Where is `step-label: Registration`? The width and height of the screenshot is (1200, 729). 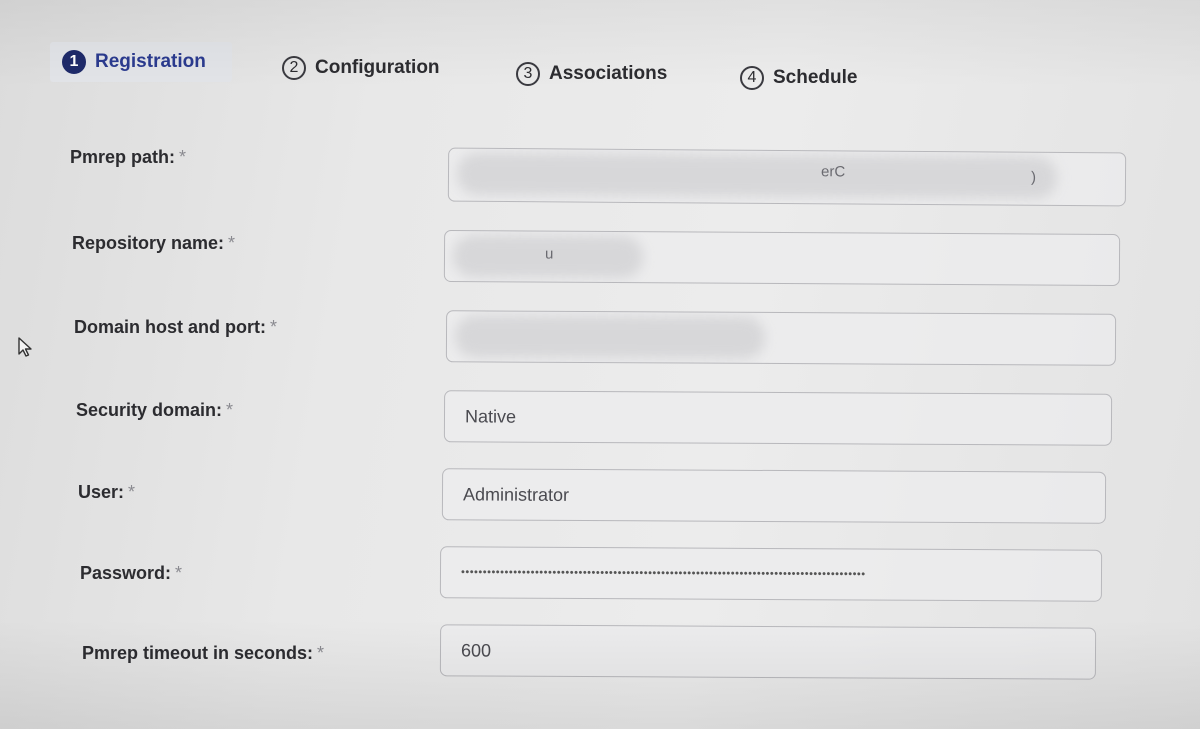
step-label: Registration is located at coordinates (150, 61).